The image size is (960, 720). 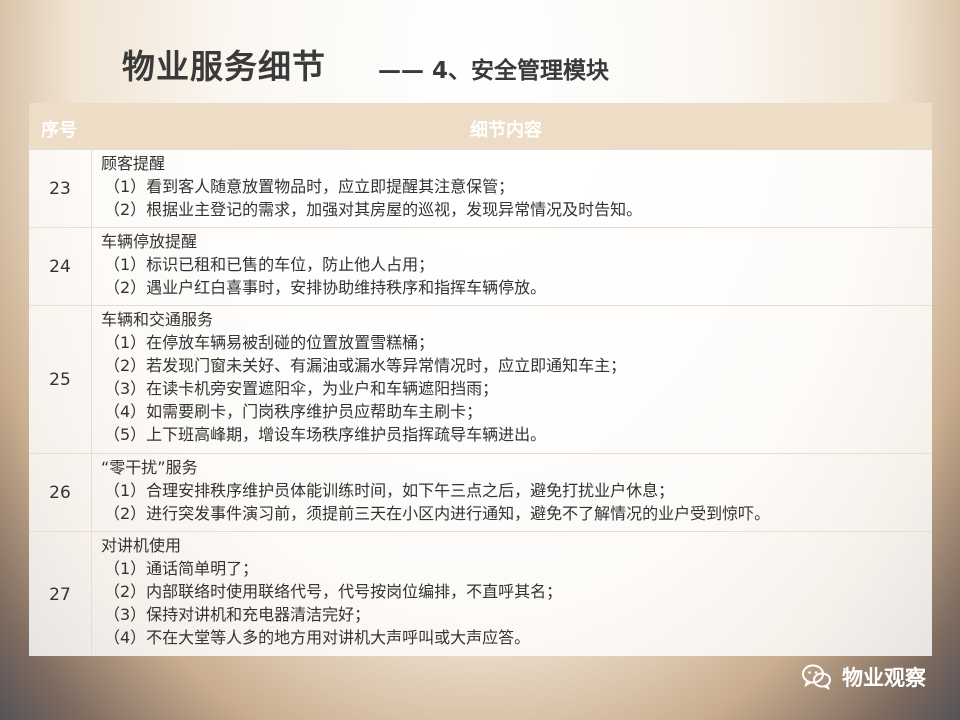 What do you see at coordinates (269, 264) in the screenshot?
I see `row-item: （1）标识已租和已售的车位，防止他人占用；` at bounding box center [269, 264].